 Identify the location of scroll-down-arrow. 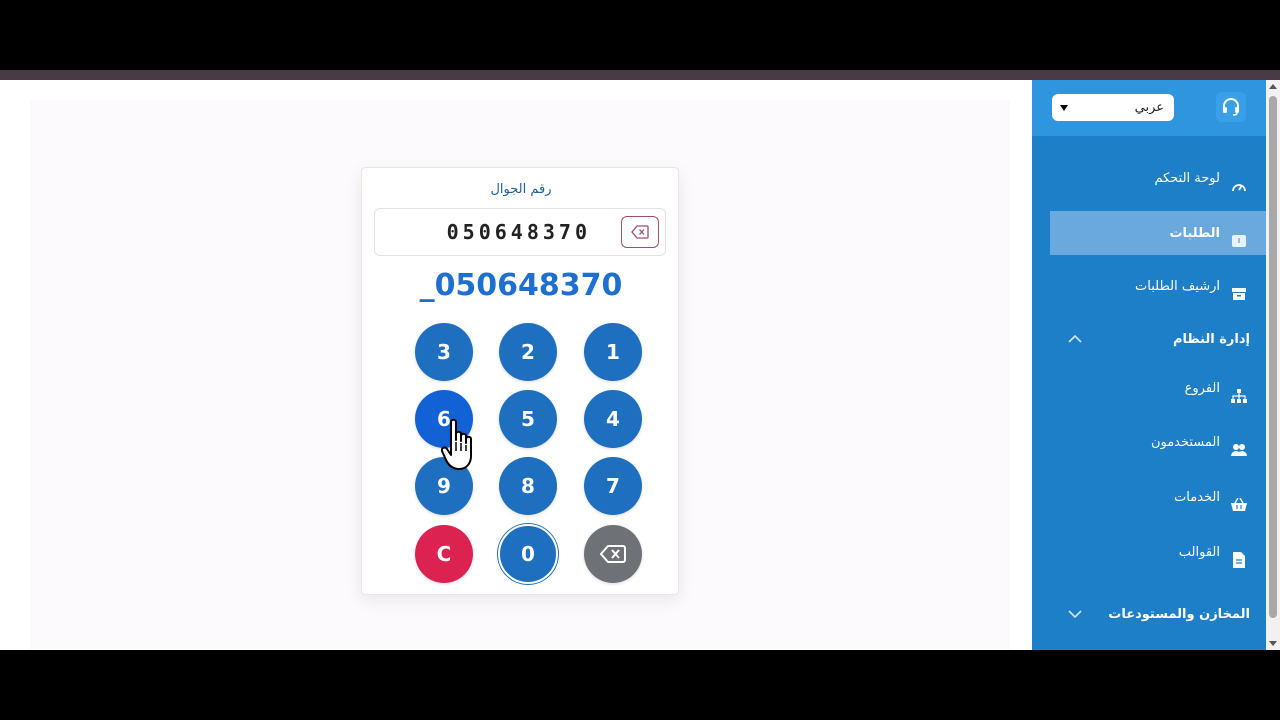
(1273, 643).